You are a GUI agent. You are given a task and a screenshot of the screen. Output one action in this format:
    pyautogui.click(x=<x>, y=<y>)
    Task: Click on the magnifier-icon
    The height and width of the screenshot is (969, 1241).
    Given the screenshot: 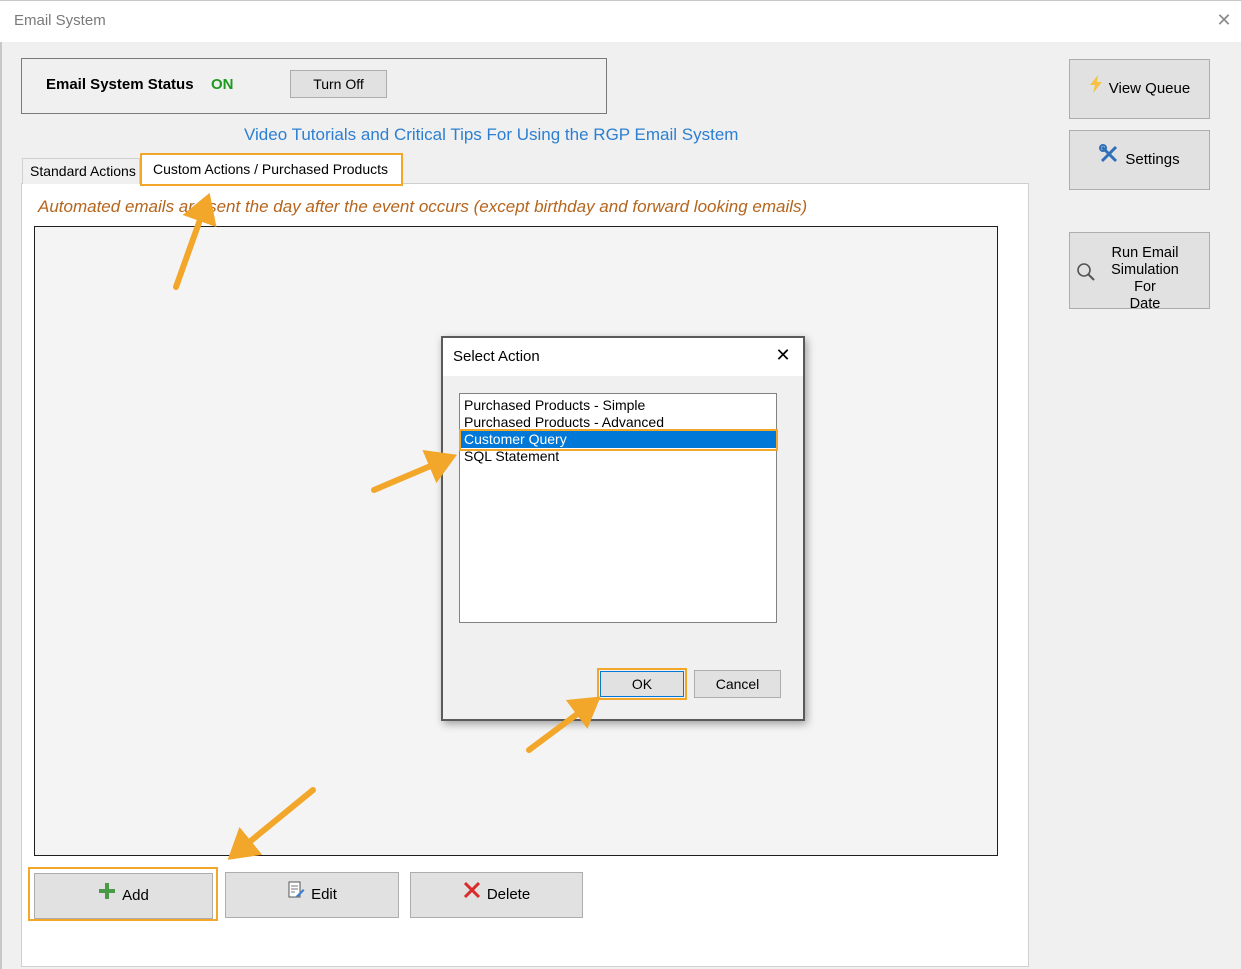 What is the action you would take?
    pyautogui.click(x=1086, y=273)
    